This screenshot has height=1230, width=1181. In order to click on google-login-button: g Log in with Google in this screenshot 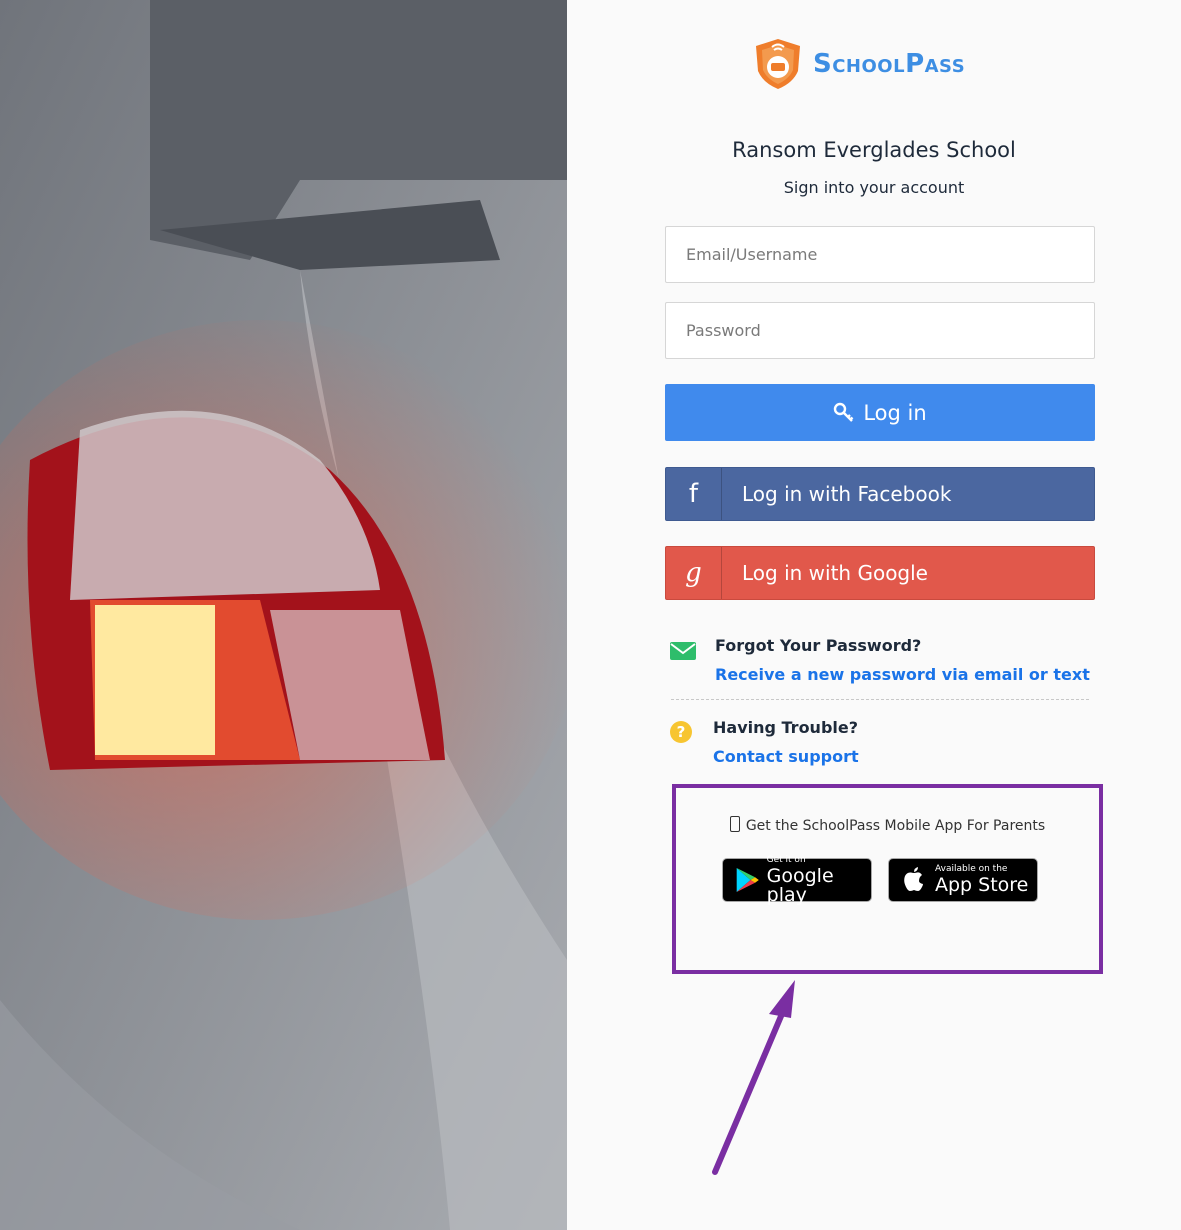, I will do `click(880, 573)`.